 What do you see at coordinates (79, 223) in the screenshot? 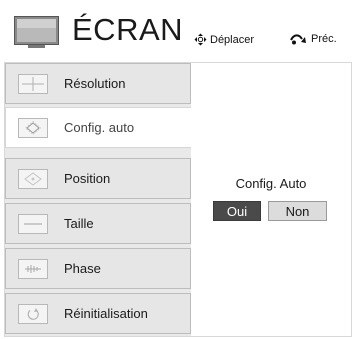
I see `menu-item-label: Taille` at bounding box center [79, 223].